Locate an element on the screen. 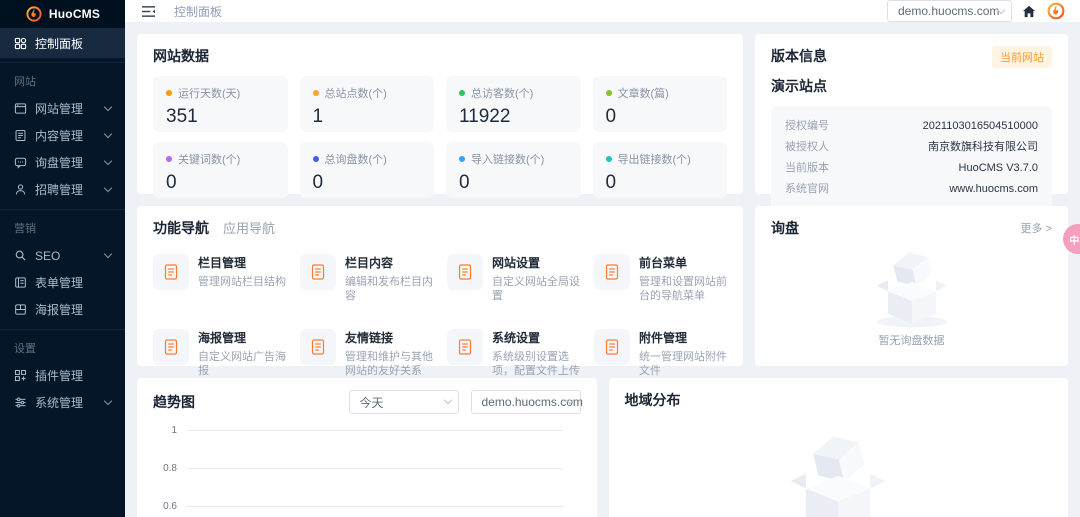  tab-function-nav: 功能导航 is located at coordinates (181, 228).